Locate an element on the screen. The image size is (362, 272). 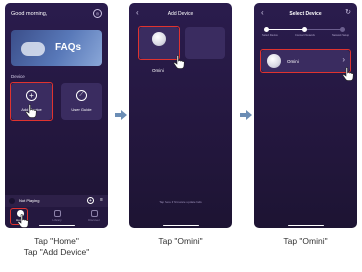
faq-card: FAQs is located at coordinates (56, 48).